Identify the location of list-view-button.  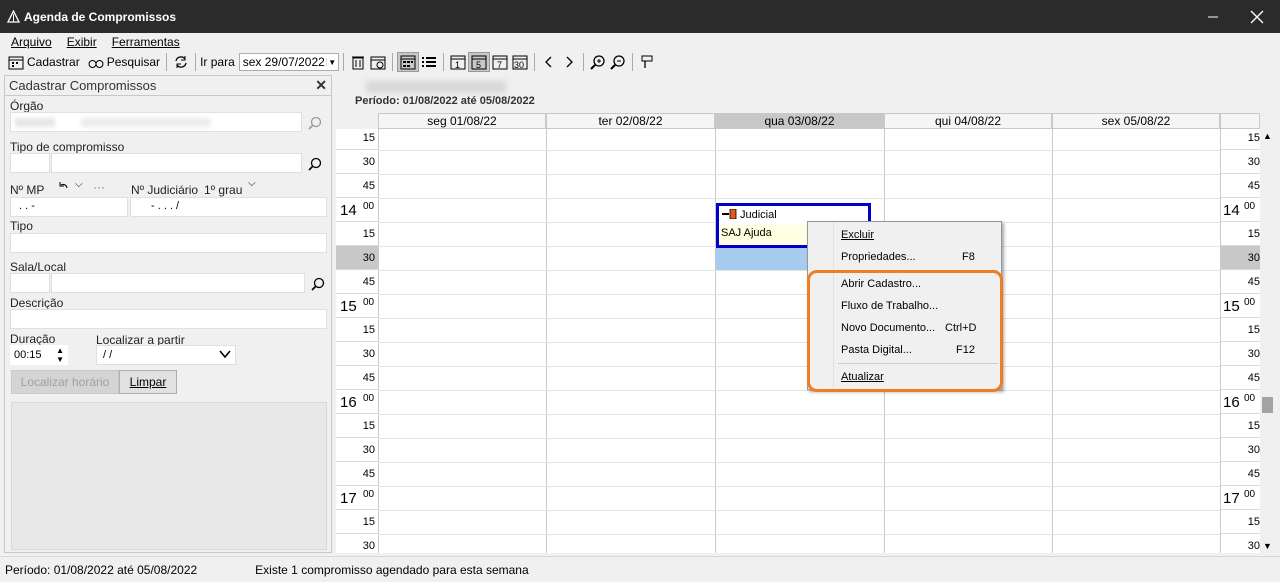
(429, 62).